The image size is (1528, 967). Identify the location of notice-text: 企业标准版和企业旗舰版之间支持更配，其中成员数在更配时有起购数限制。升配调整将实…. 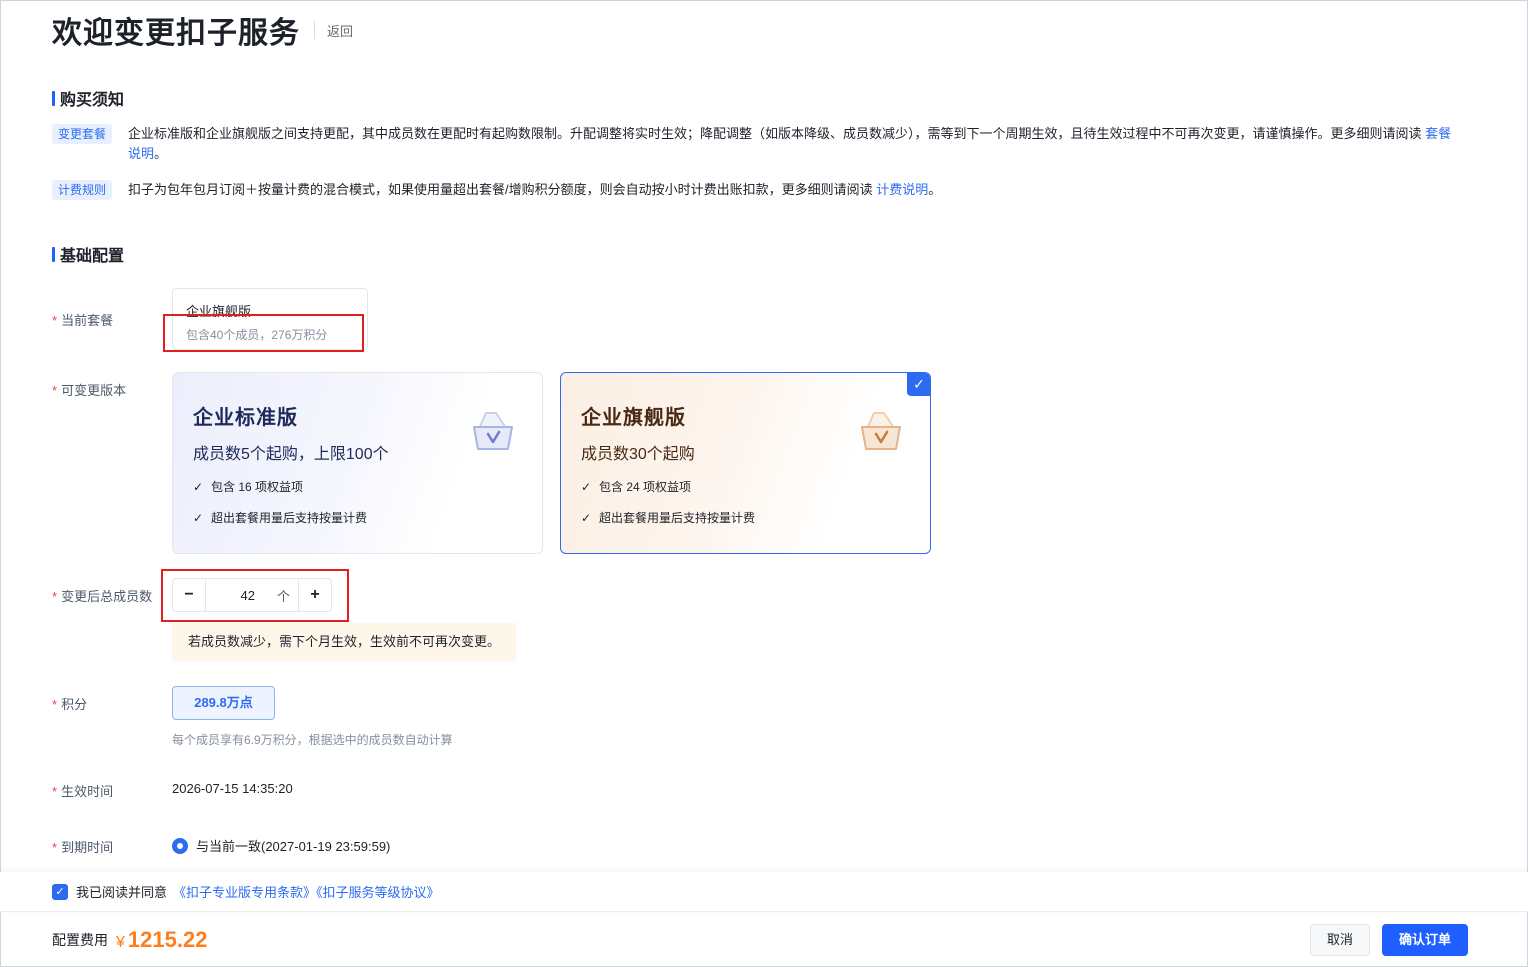
(793, 144).